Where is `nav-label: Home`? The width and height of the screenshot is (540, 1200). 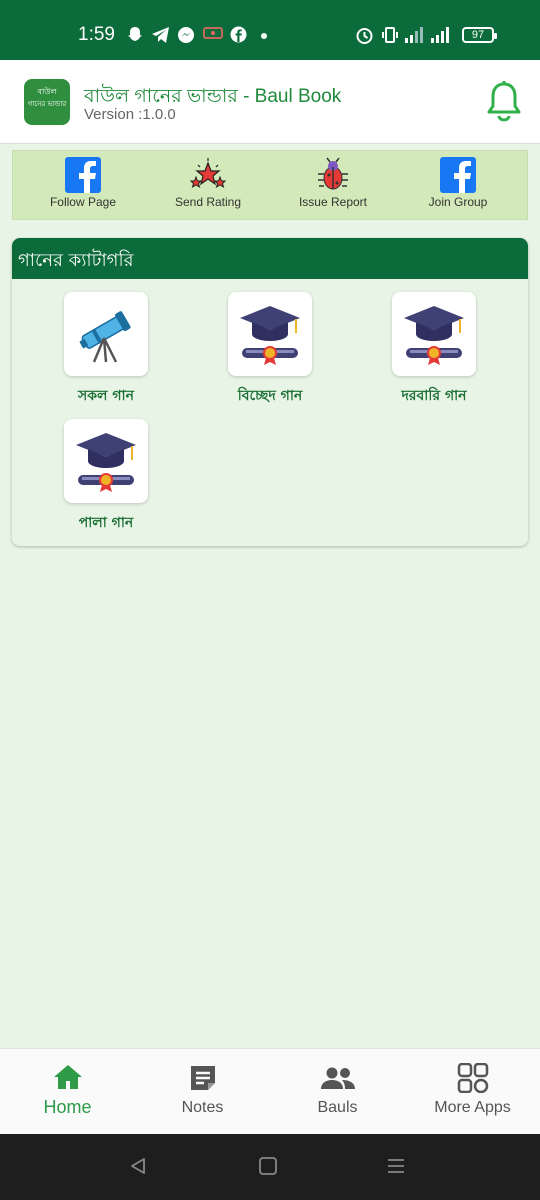
nav-label: Home is located at coordinates (67, 1107).